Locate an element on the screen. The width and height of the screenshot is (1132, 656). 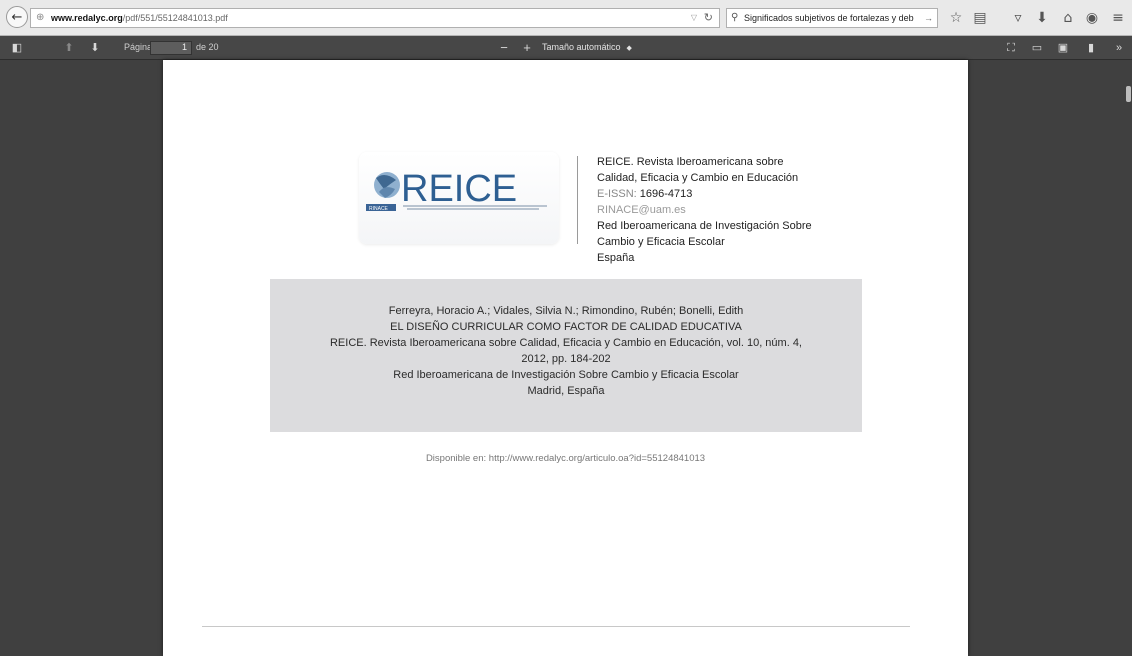
zoom-select: Tamaño automático ◆ is located at coordinates (587, 47).